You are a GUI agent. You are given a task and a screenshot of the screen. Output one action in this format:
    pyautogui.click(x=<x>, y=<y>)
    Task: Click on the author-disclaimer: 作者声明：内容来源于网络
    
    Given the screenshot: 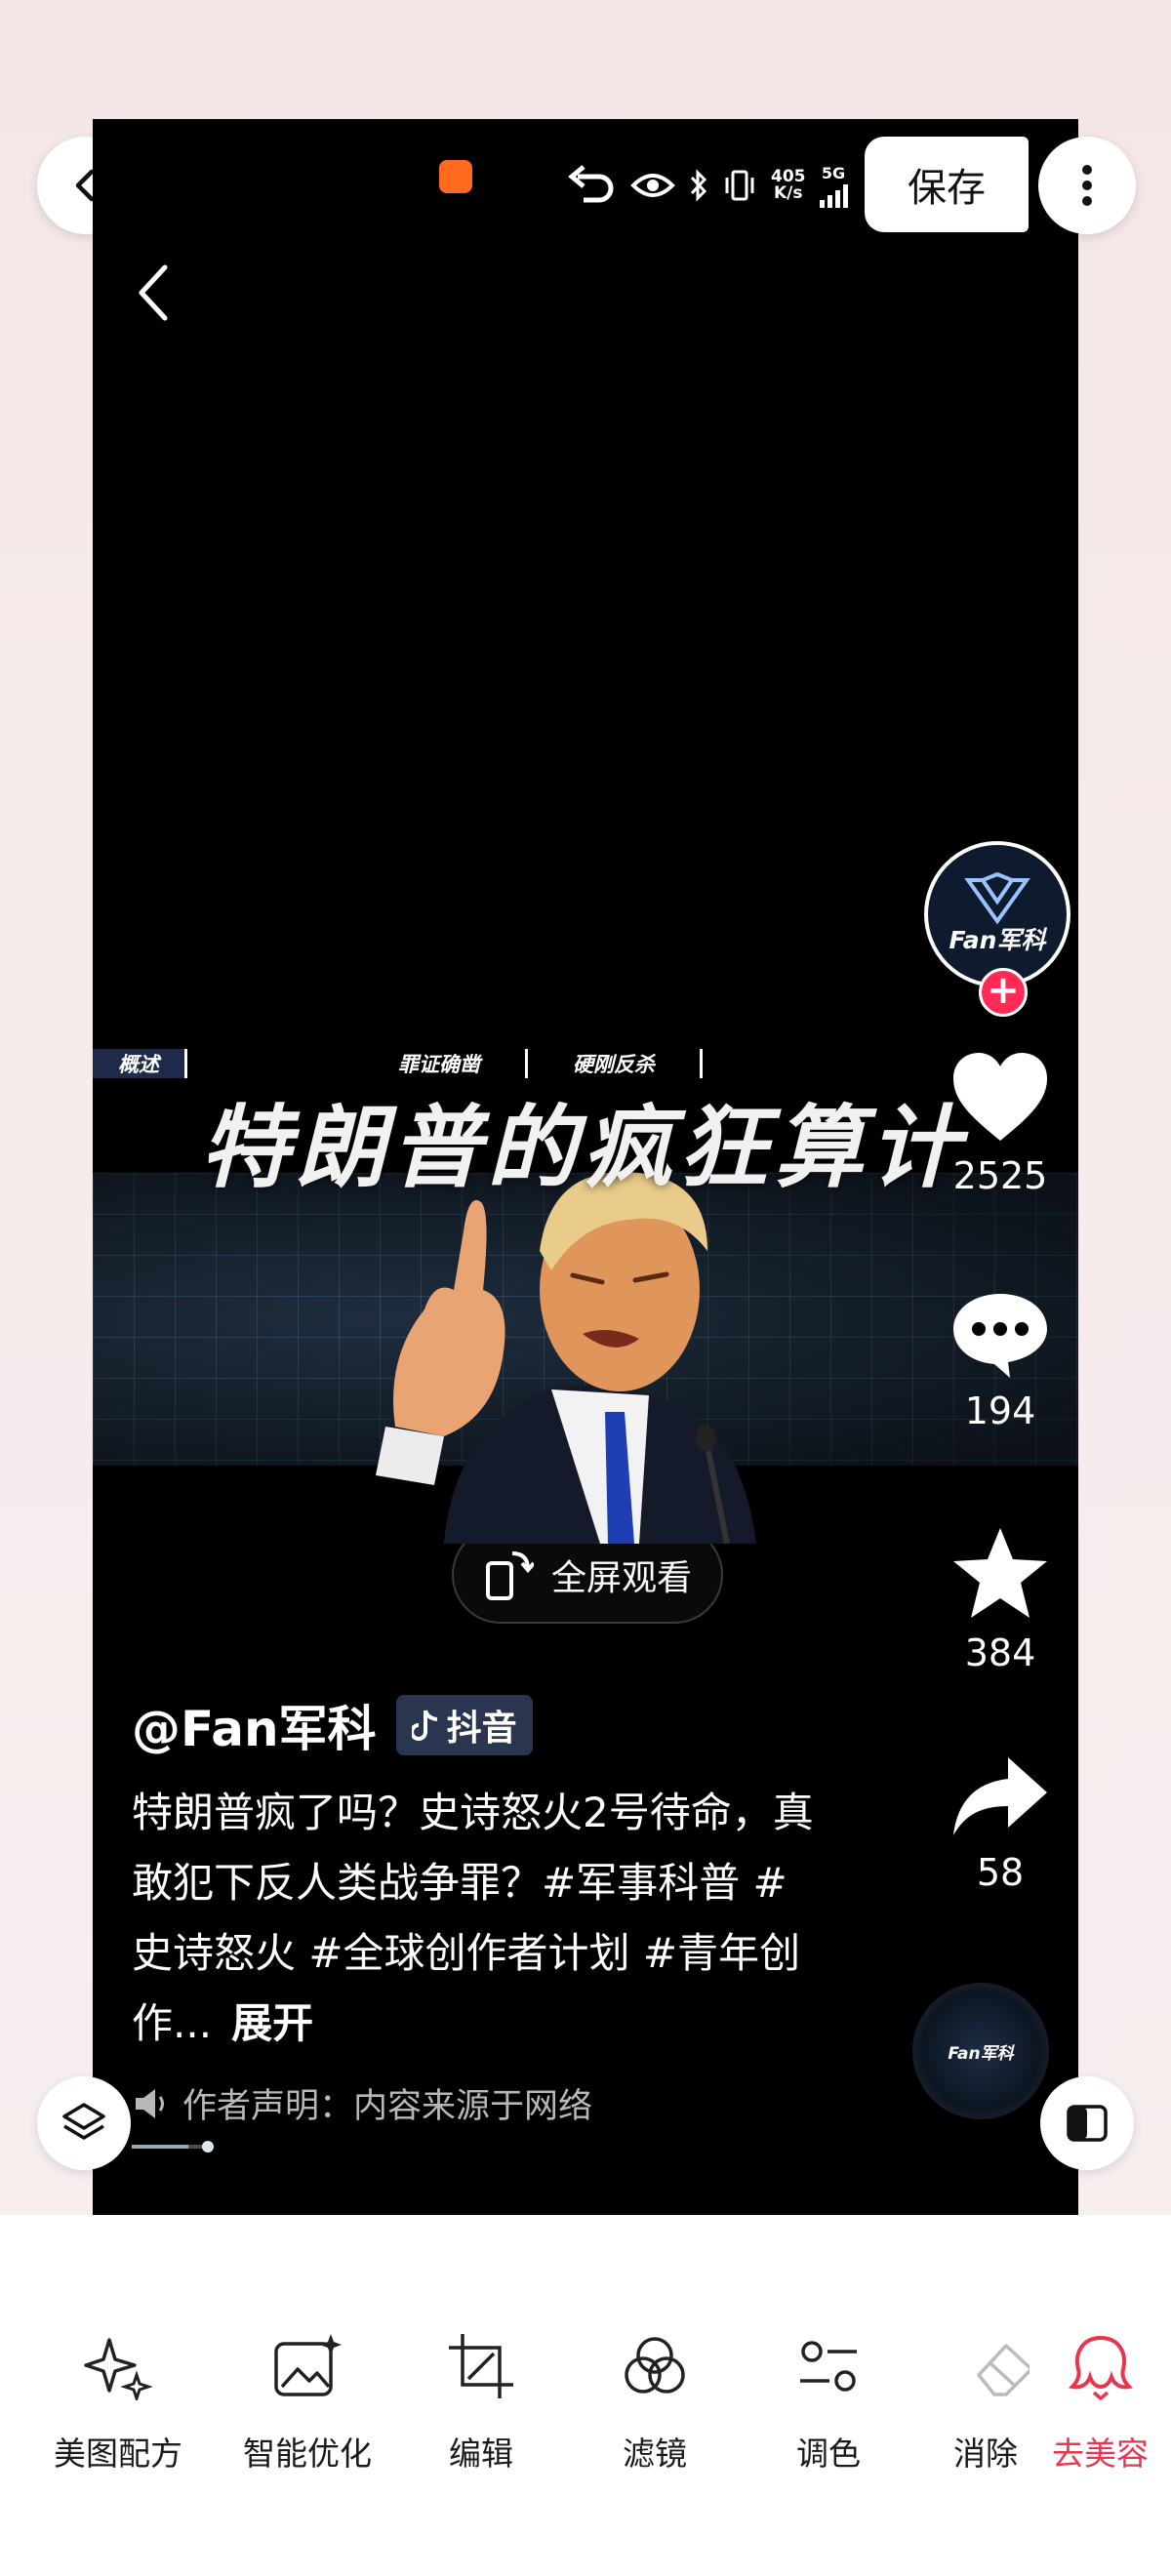 What is the action you would take?
    pyautogui.click(x=362, y=2103)
    